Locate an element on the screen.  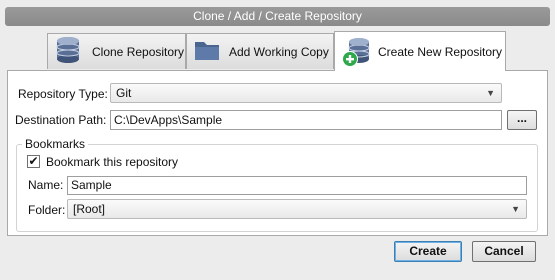
destination-path-label: Destination Path: is located at coordinates (61, 120).